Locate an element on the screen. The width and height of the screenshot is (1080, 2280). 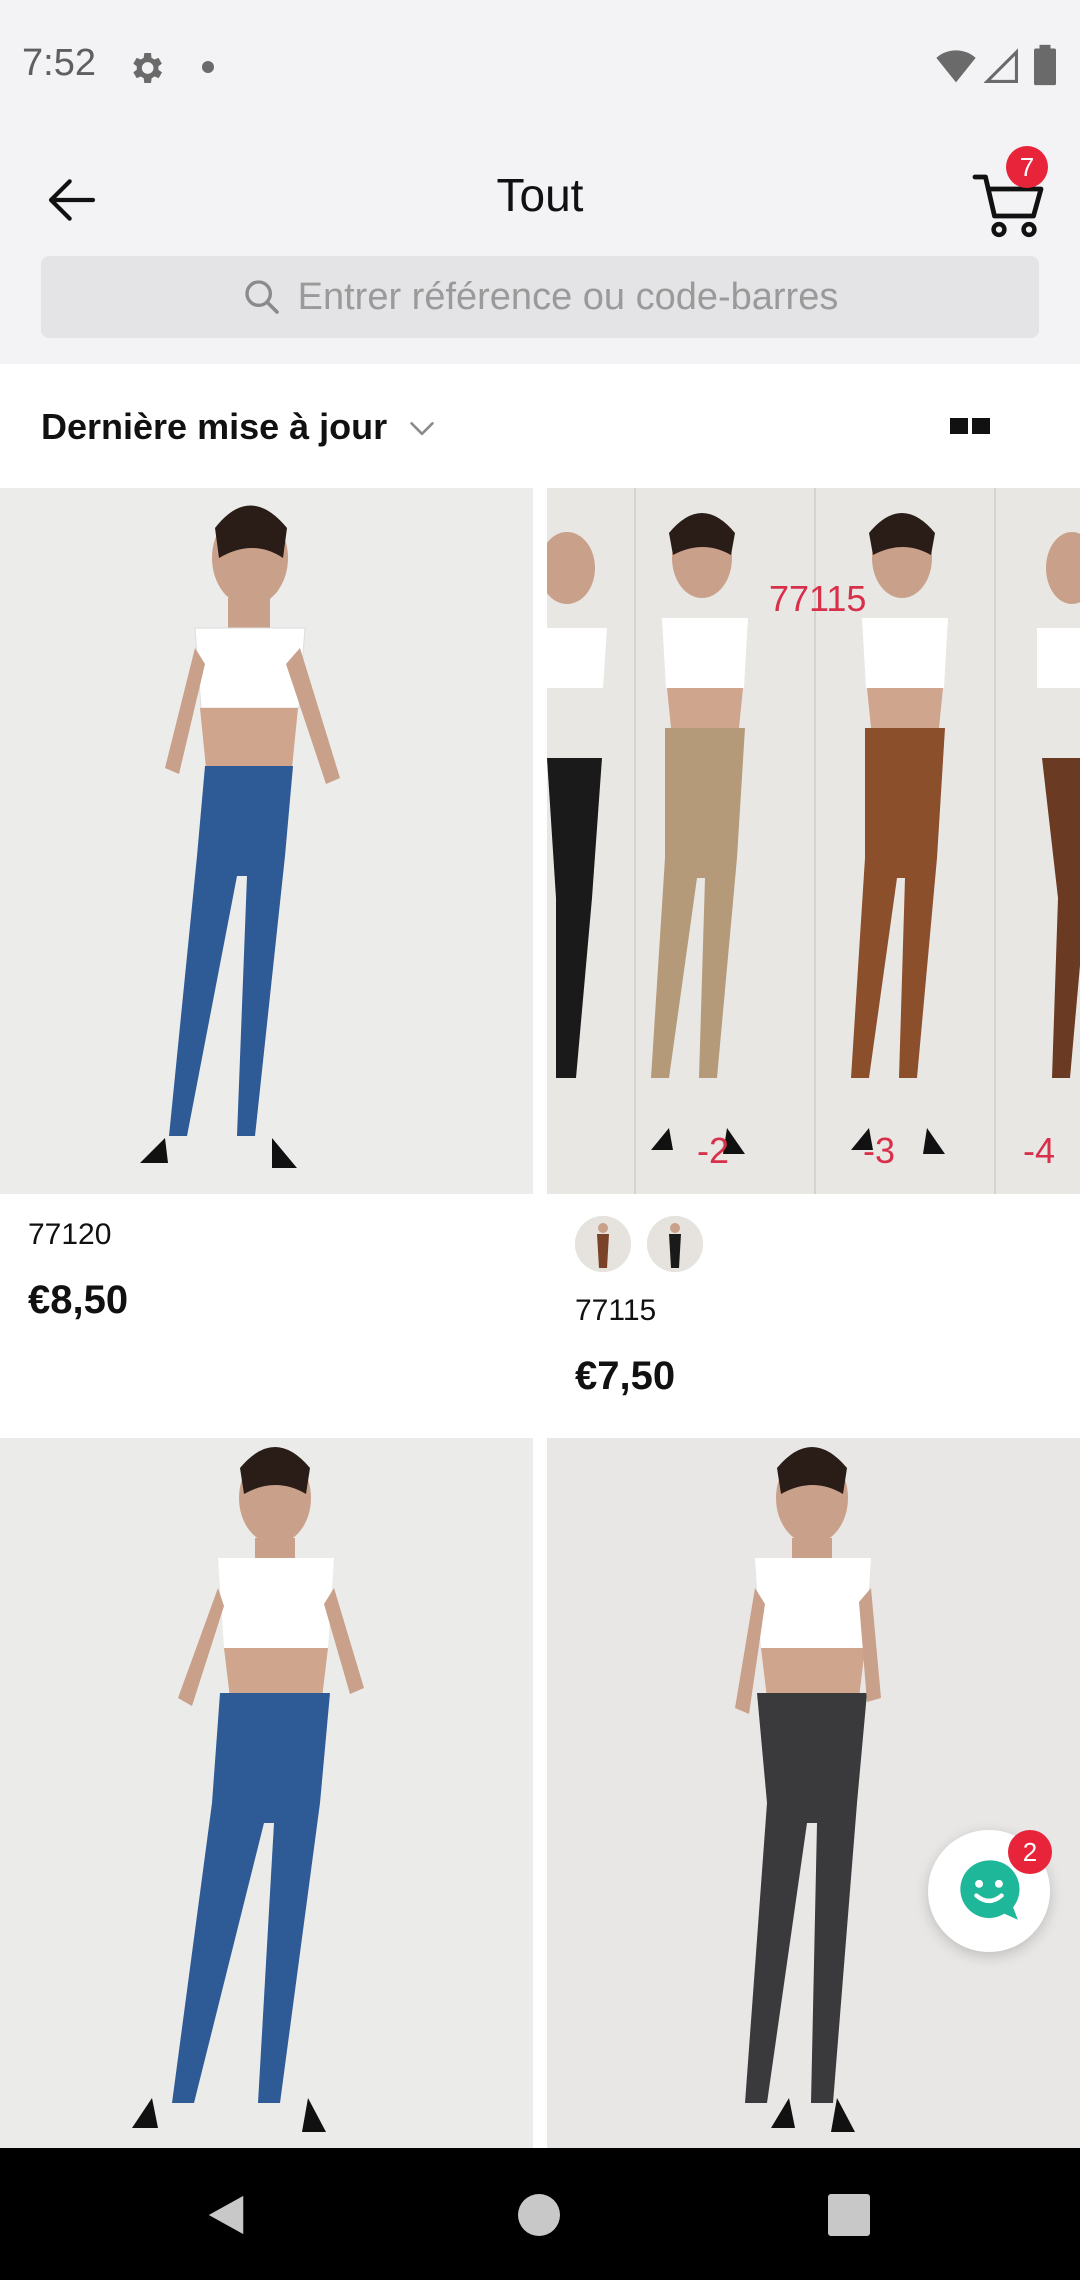
product-ref: 77115 is located at coordinates (616, 1310).